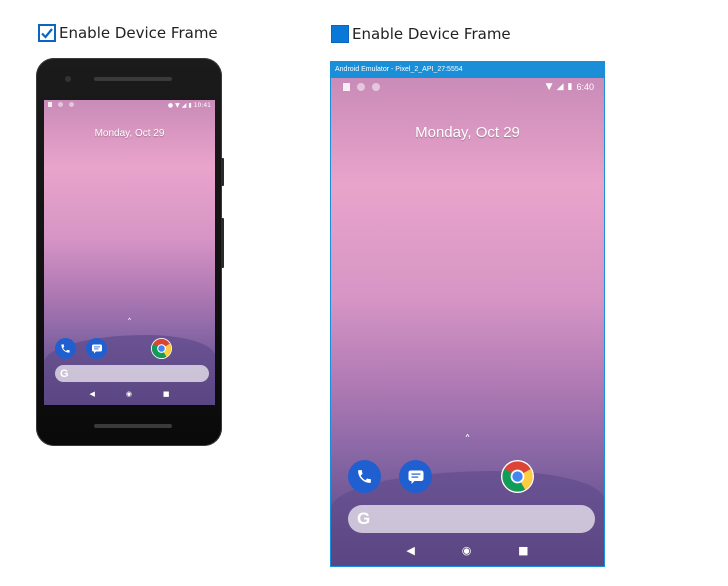 Image resolution: width=728 pixels, height=586 pixels. What do you see at coordinates (133, 426) in the screenshot?
I see `bottom-speaker` at bounding box center [133, 426].